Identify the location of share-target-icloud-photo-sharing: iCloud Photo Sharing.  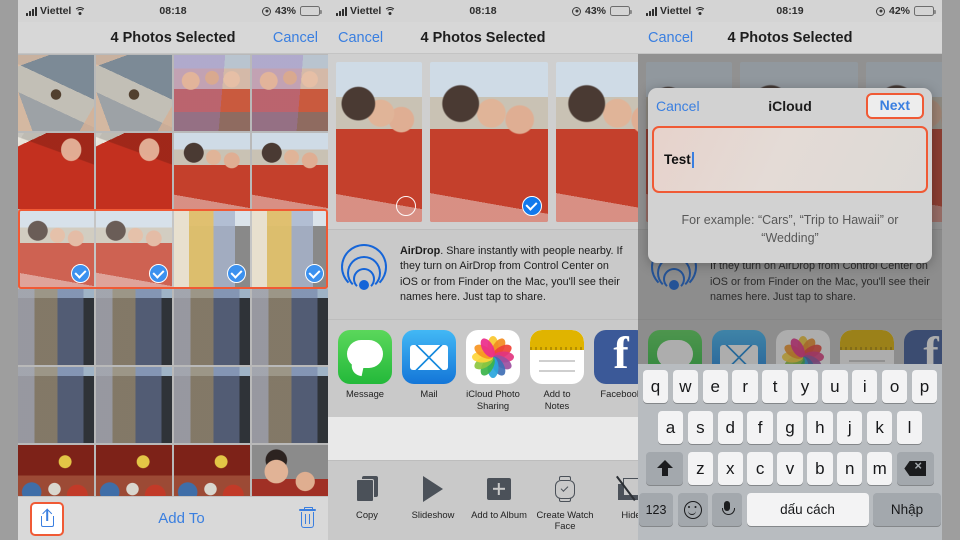
(493, 368).